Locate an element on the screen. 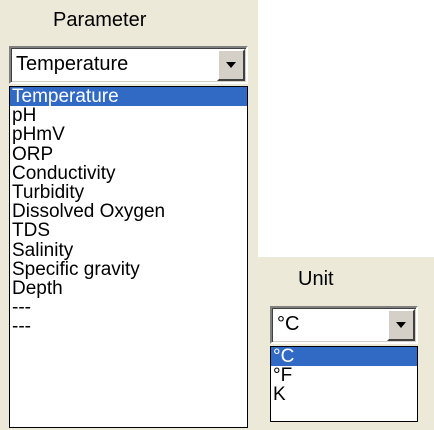 The image size is (434, 430). parameter-option: Depth is located at coordinates (128, 288).